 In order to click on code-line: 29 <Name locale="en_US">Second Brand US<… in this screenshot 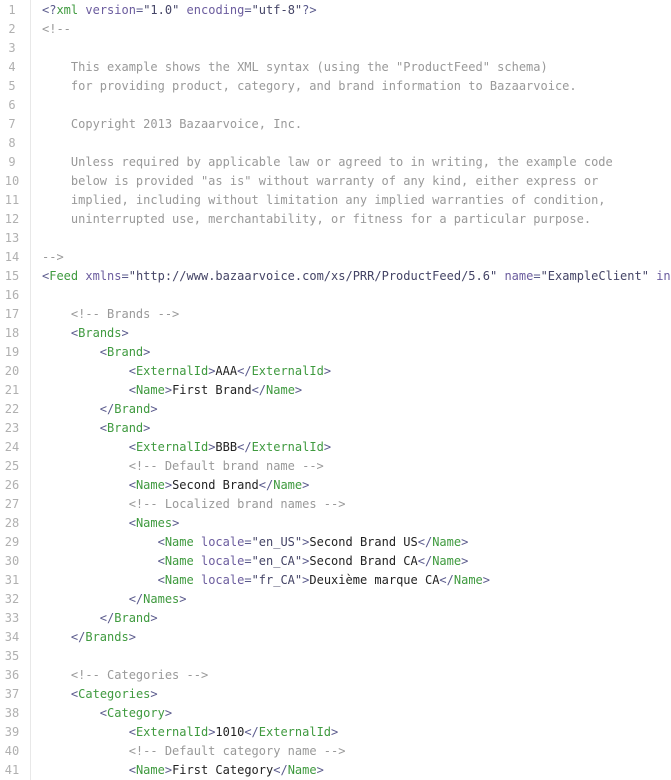, I will do `click(335, 542)`.